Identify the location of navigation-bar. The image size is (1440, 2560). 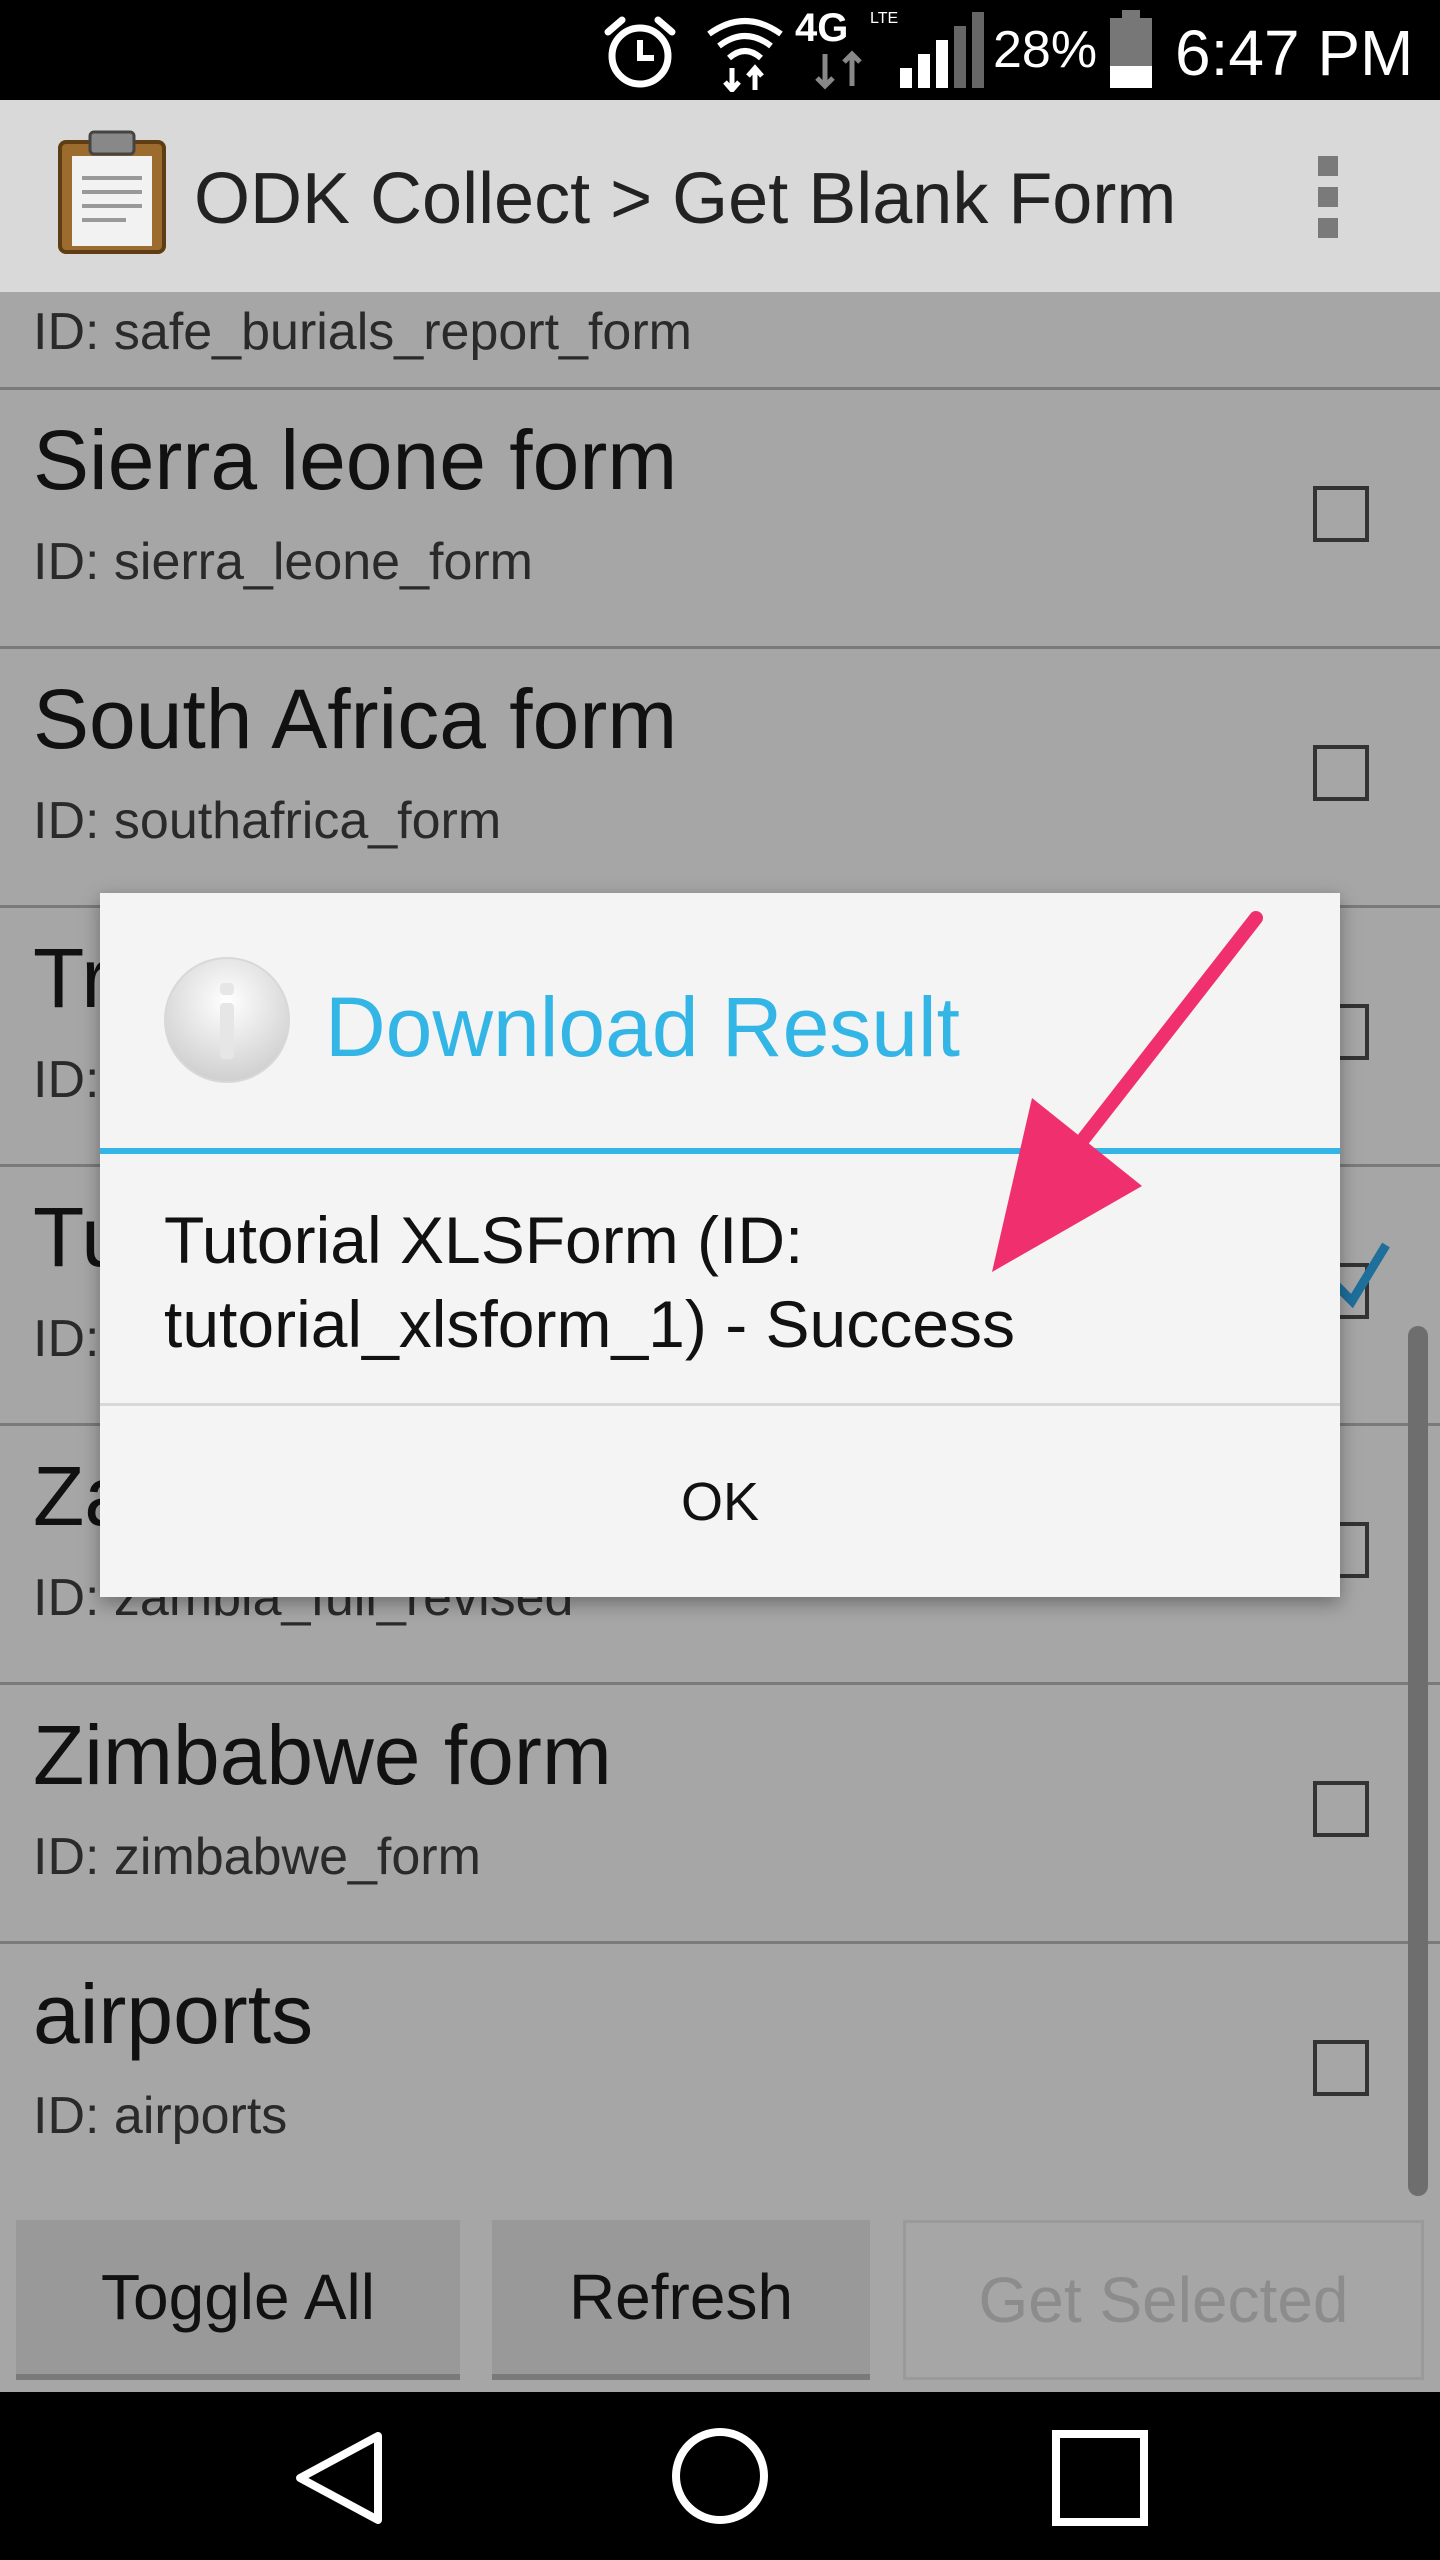
(720, 2476).